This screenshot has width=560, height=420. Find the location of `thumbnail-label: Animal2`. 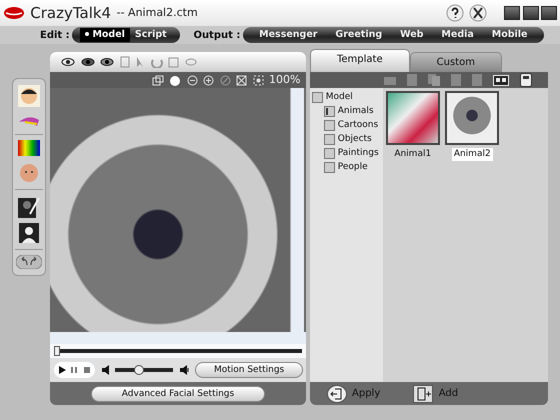

thumbnail-label: Animal2 is located at coordinates (472, 154).